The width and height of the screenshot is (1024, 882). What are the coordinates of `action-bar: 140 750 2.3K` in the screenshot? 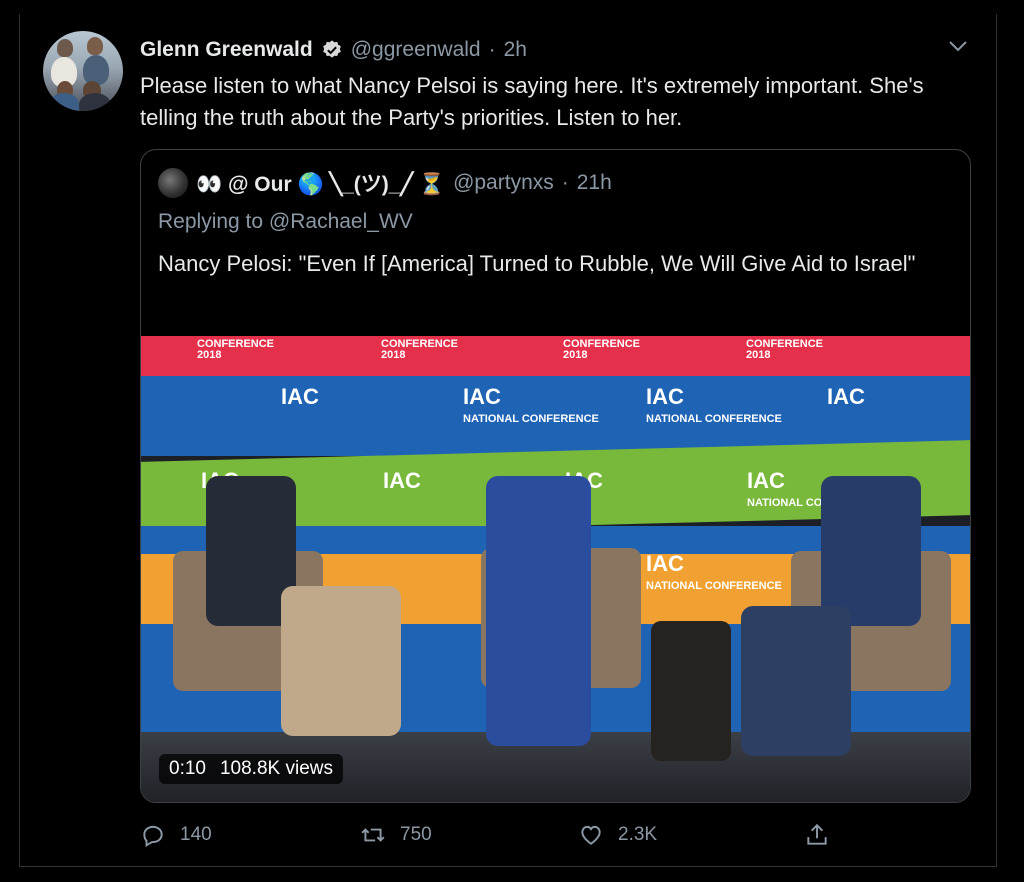 It's located at (490, 835).